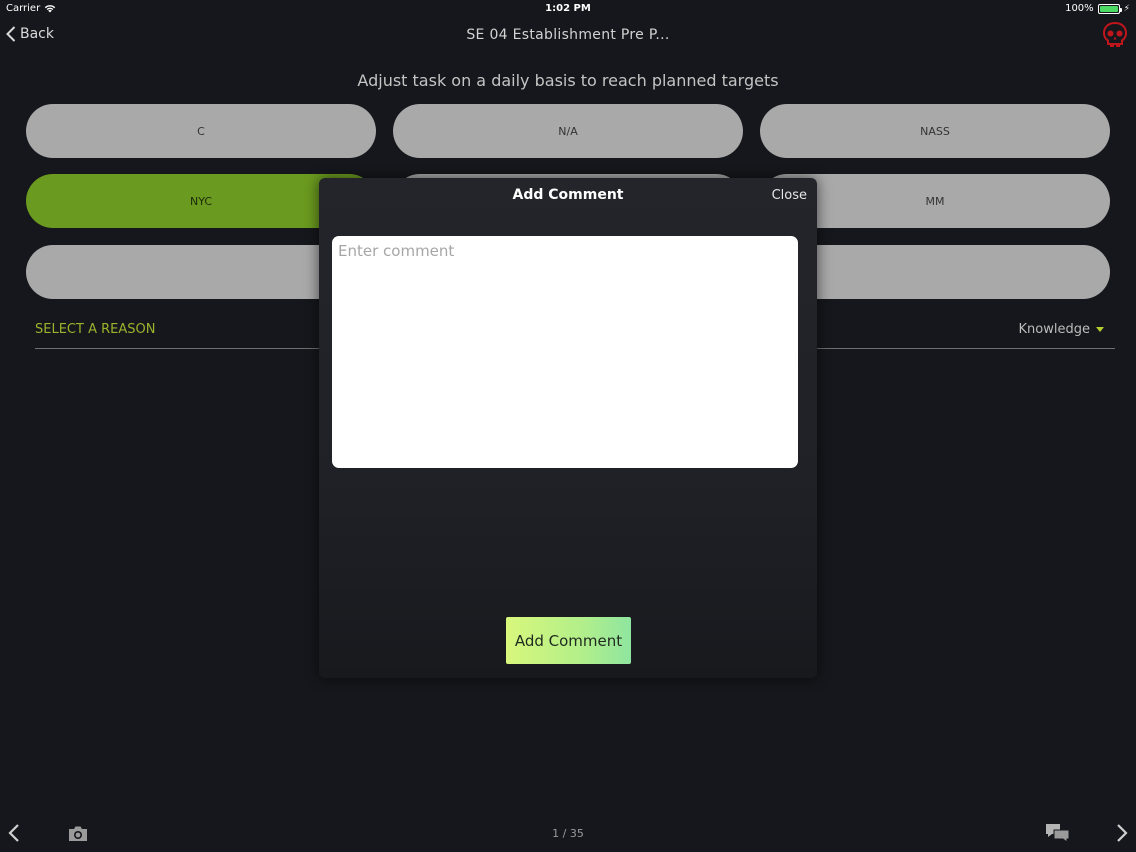  I want to click on add-comment-button: Add Comment, so click(568, 640).